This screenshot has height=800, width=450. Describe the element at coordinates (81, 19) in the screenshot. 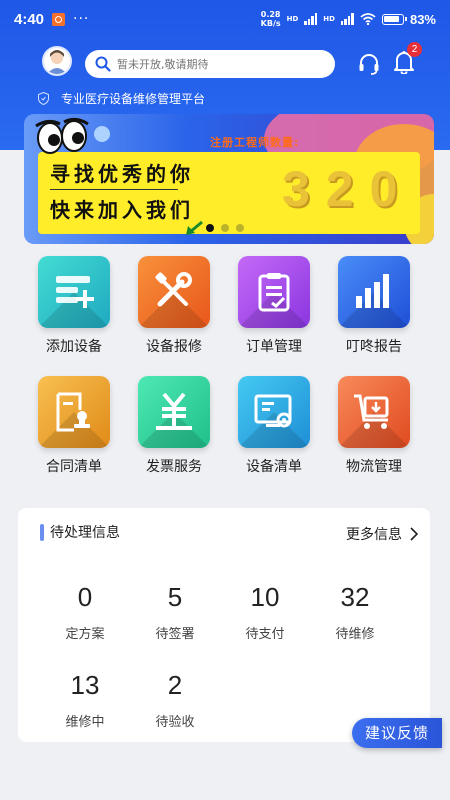

I see `more-notifications-icon: ···` at that location.